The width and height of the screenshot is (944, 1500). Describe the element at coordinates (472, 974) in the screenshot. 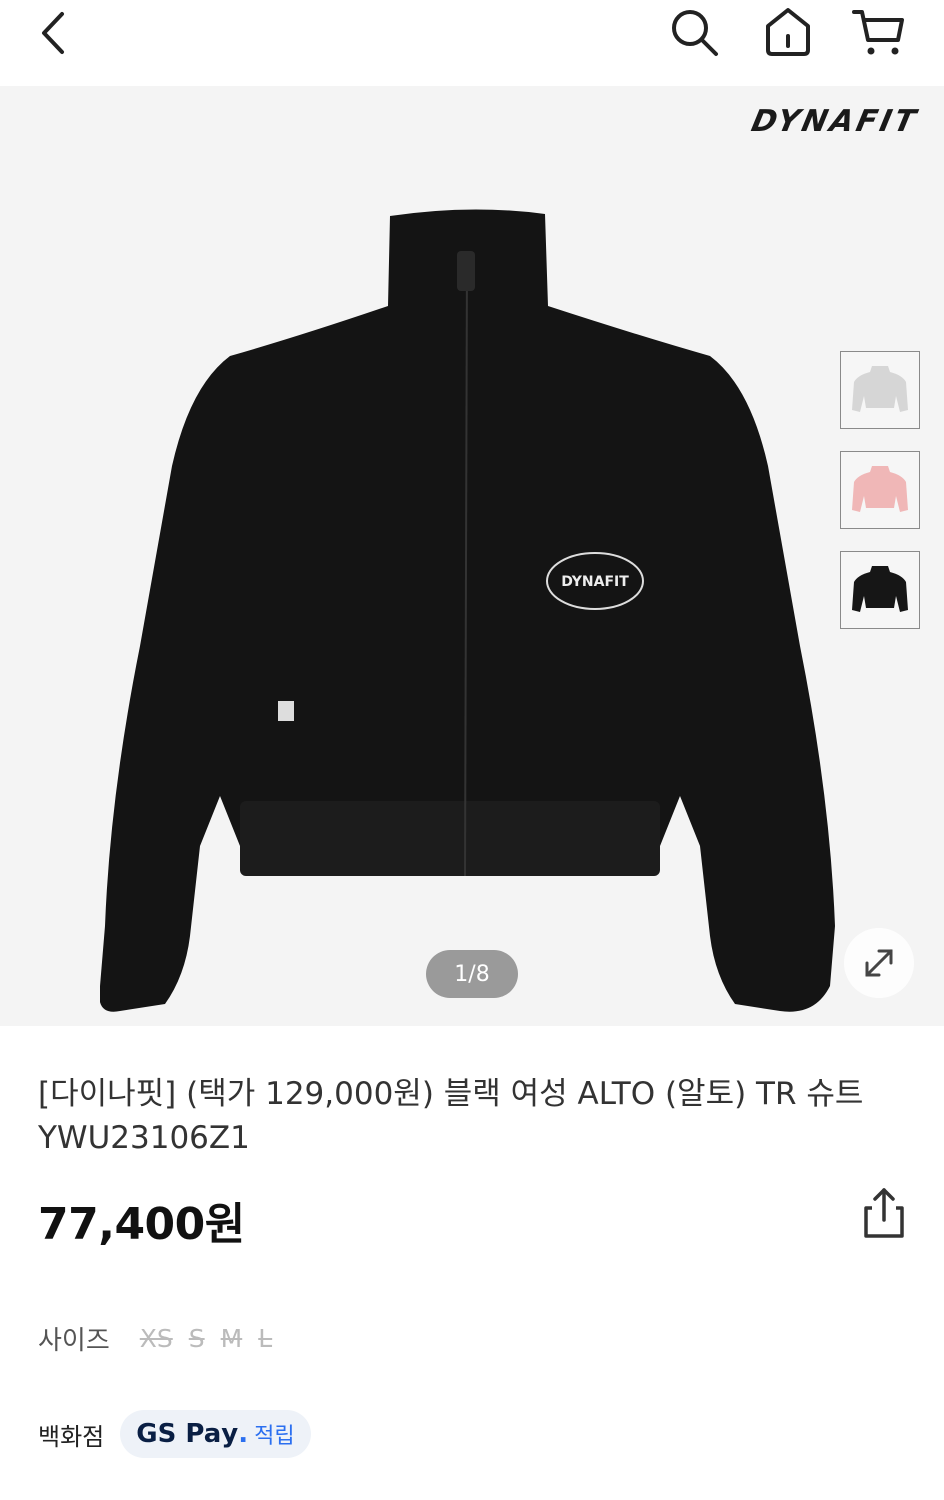

I see `image-pager: 1/8` at that location.